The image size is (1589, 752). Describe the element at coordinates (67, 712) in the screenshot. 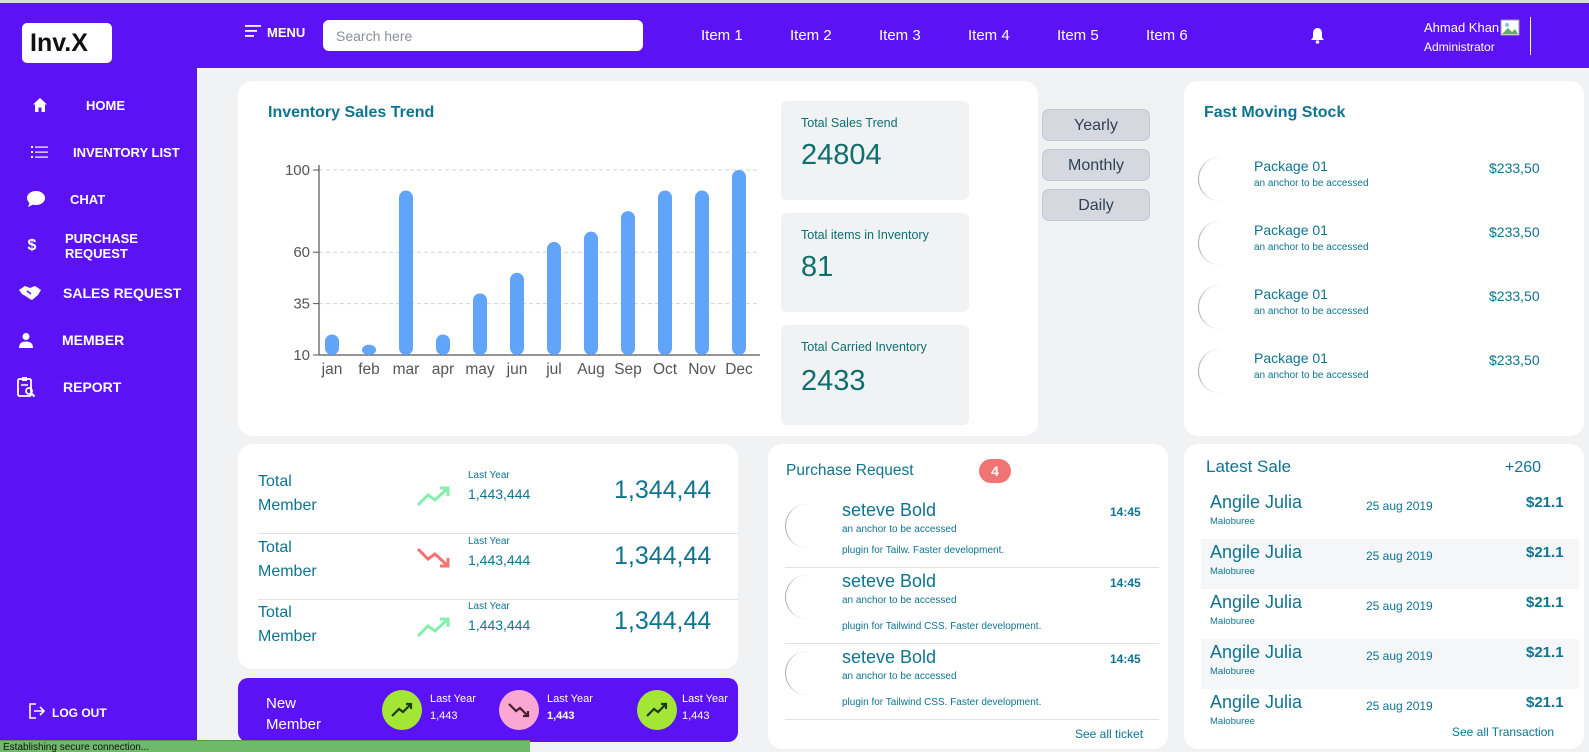

I see `logout-button: LOG OUT` at that location.